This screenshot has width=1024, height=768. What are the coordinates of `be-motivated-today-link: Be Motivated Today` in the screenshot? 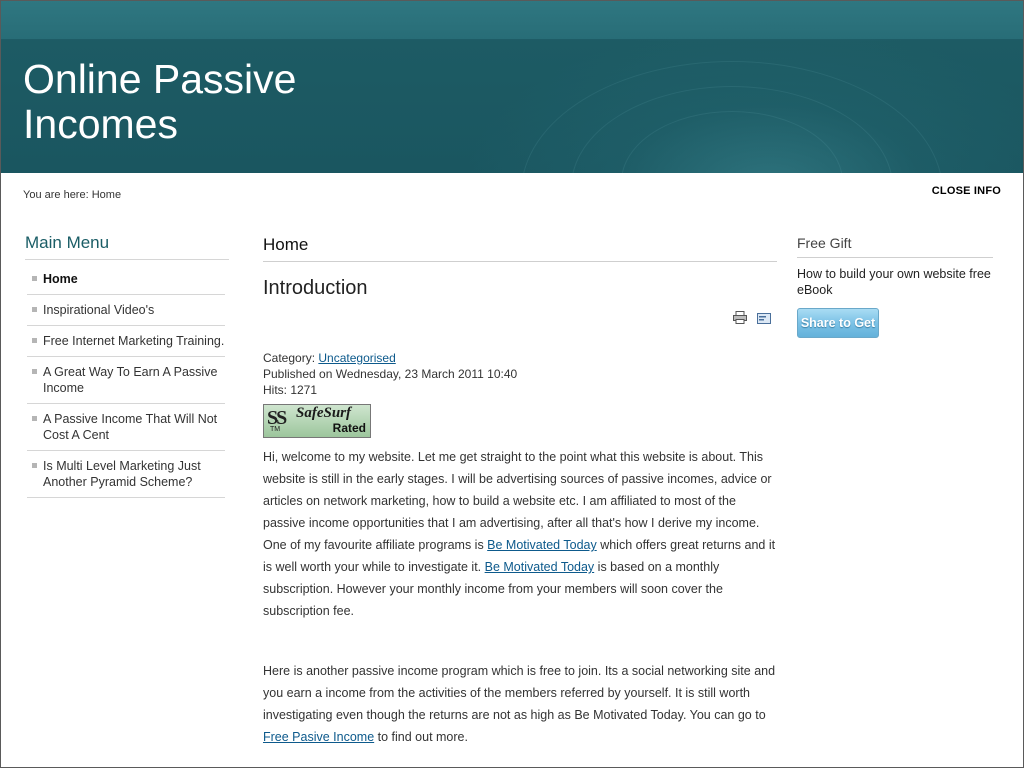 It's located at (542, 545).